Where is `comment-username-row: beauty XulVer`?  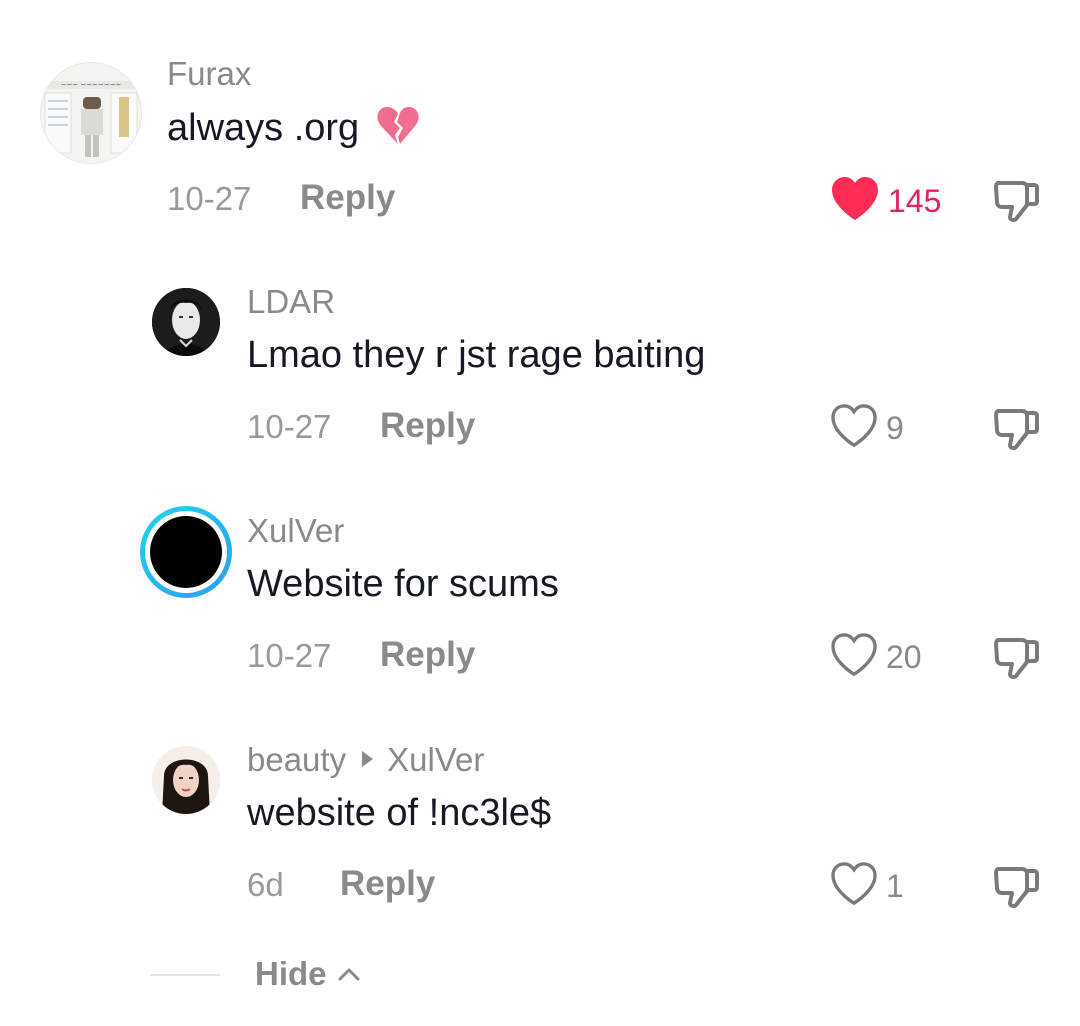
comment-username-row: beauty XulVer is located at coordinates (365, 760).